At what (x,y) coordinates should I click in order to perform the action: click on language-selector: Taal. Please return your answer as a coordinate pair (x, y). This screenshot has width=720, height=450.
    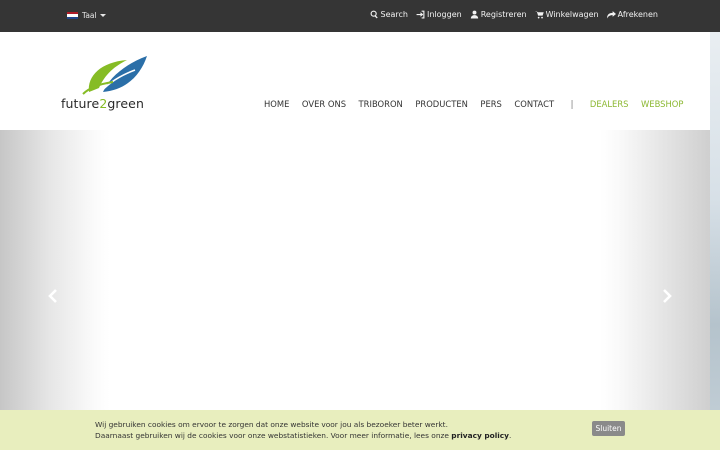
    Looking at the image, I should click on (86, 15).